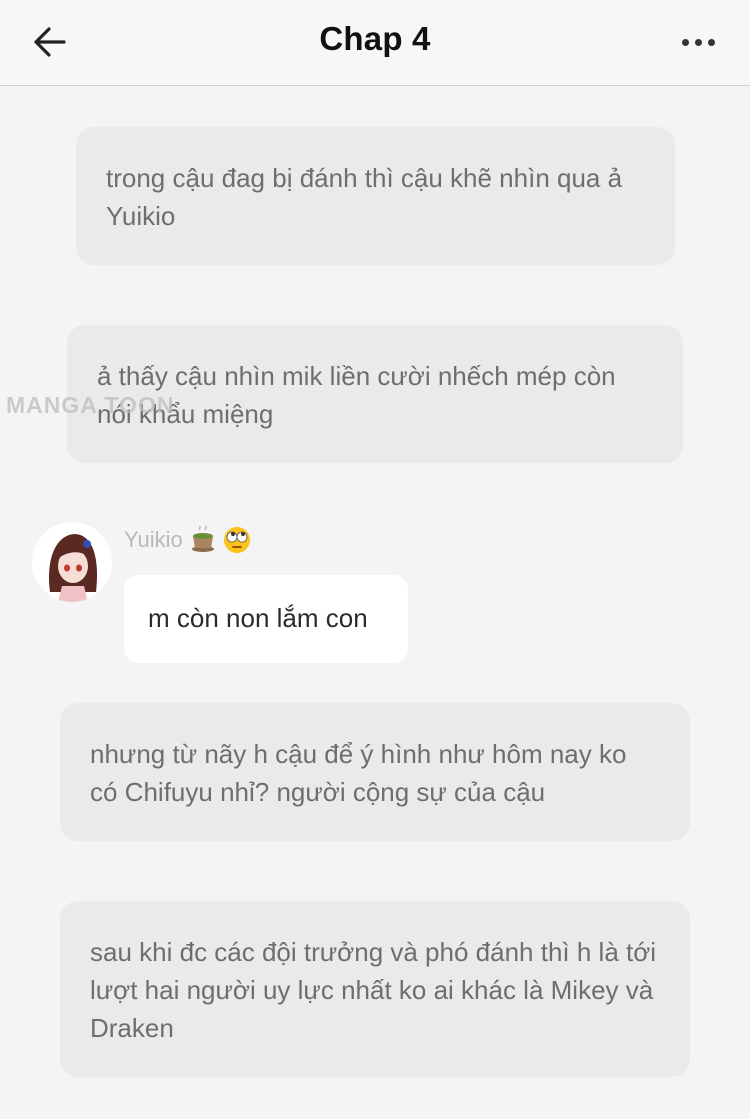 This screenshot has width=750, height=1119. What do you see at coordinates (258, 618) in the screenshot?
I see `speech-text: m còn non lắm con` at bounding box center [258, 618].